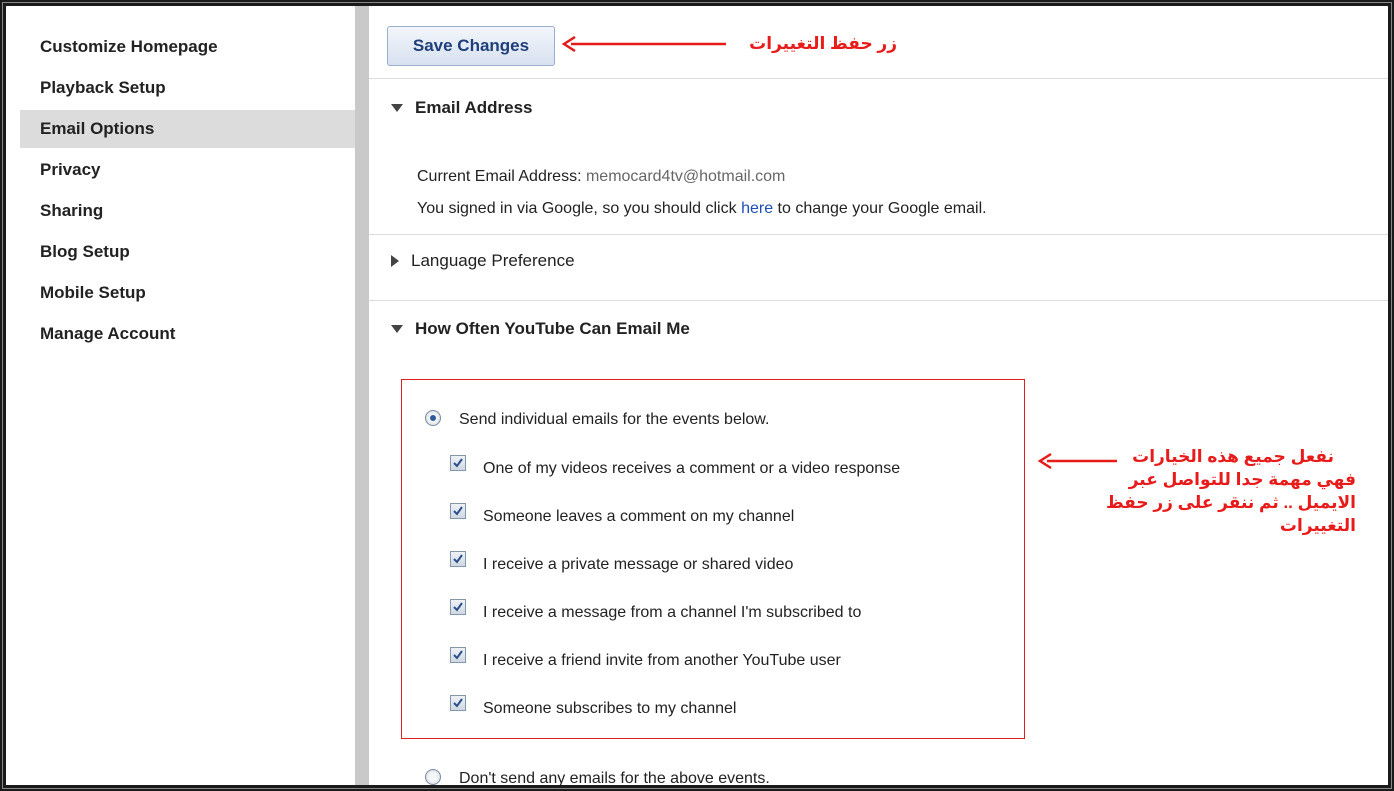  I want to click on change-email-link: here, so click(757, 208).